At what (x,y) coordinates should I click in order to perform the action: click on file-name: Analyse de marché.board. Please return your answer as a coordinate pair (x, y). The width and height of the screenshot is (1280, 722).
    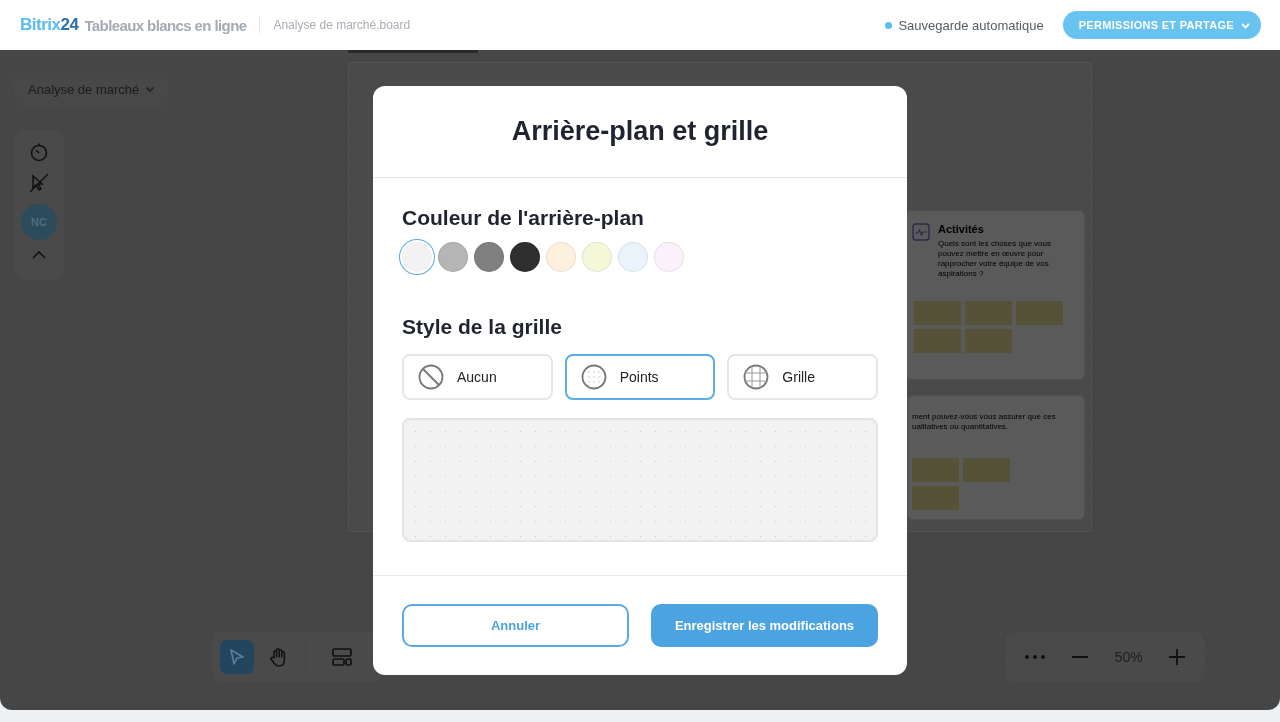
    Looking at the image, I should click on (342, 25).